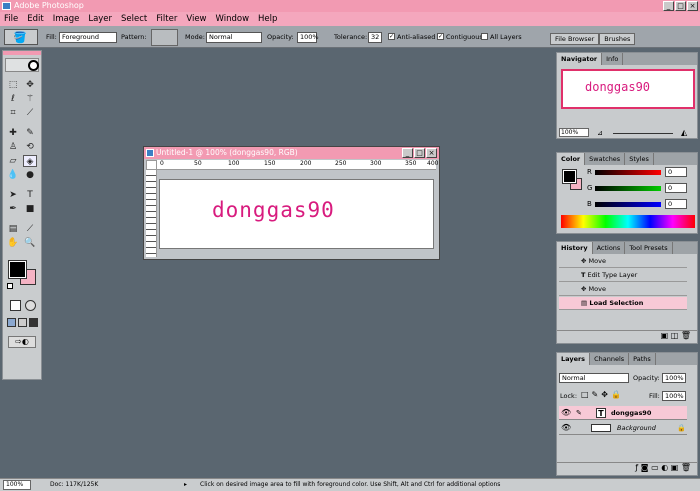 This screenshot has height=491, width=700. I want to click on color-fg-swatch, so click(569, 176).